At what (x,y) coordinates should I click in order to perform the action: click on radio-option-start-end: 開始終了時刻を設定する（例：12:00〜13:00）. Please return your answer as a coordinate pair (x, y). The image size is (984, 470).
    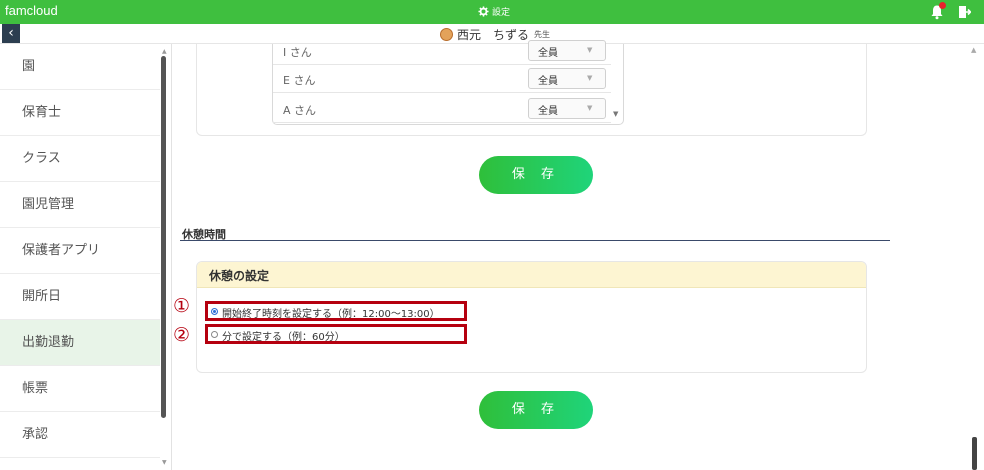
    Looking at the image, I should click on (336, 311).